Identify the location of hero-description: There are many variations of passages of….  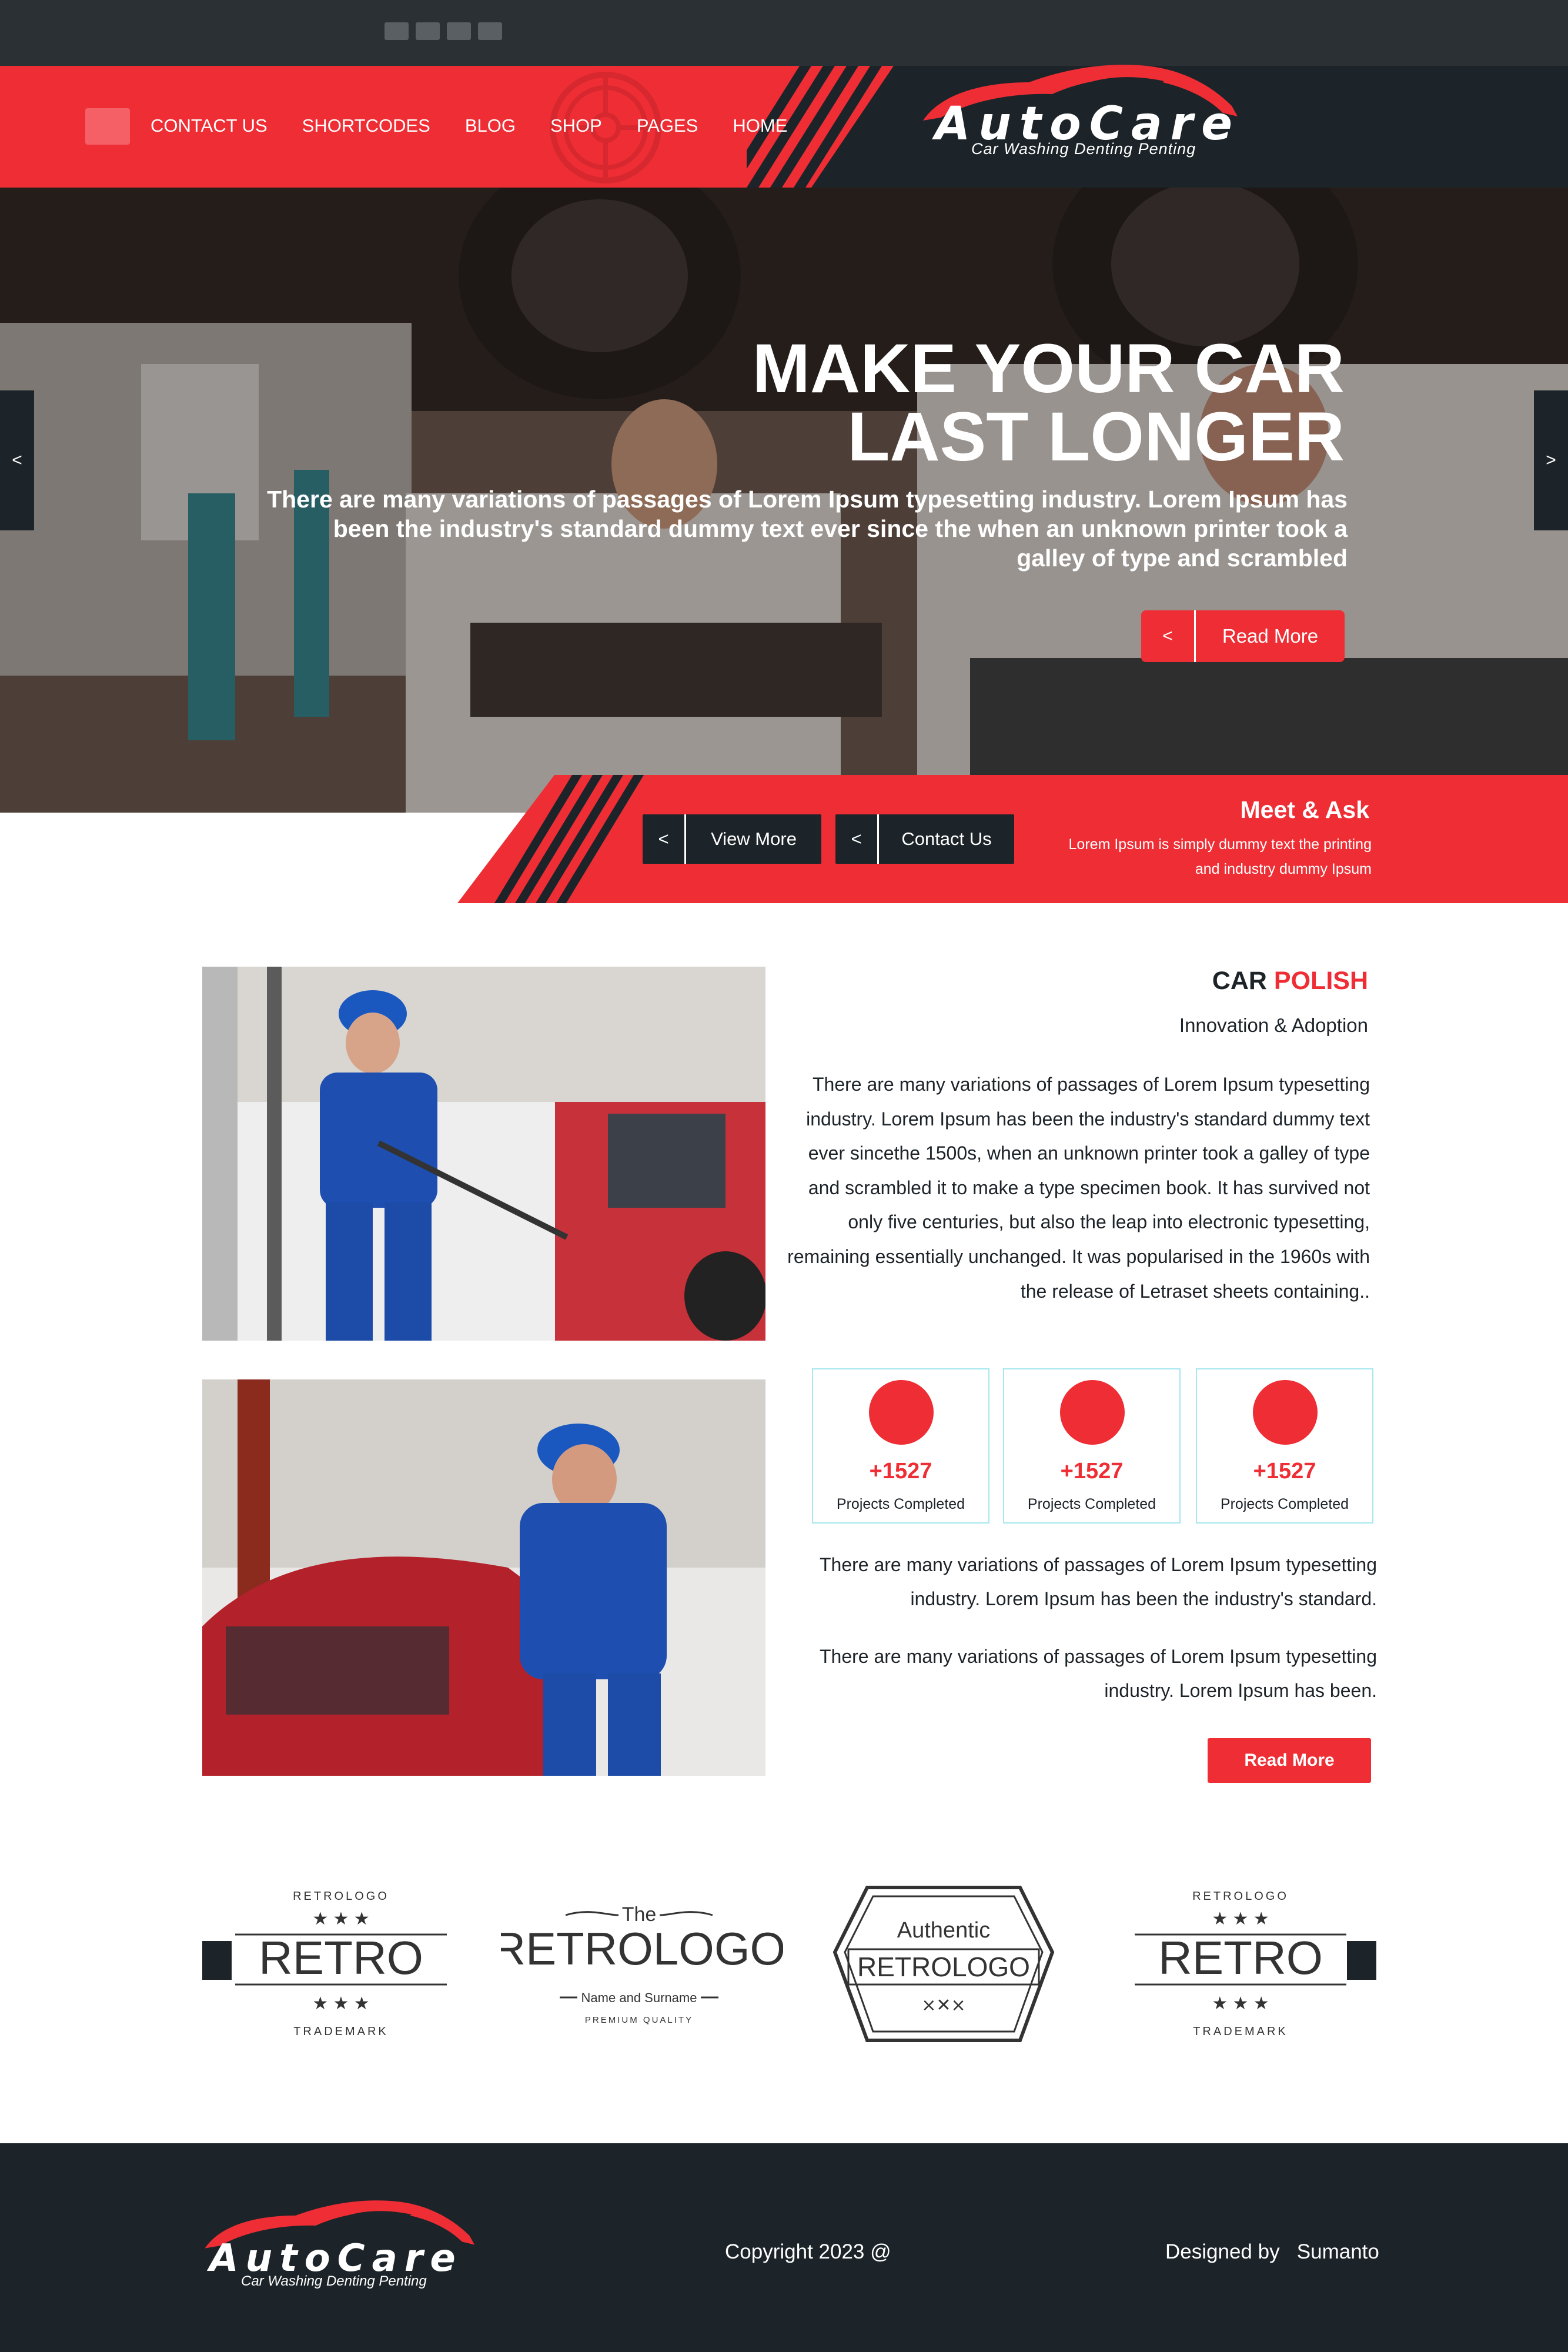
(807, 529).